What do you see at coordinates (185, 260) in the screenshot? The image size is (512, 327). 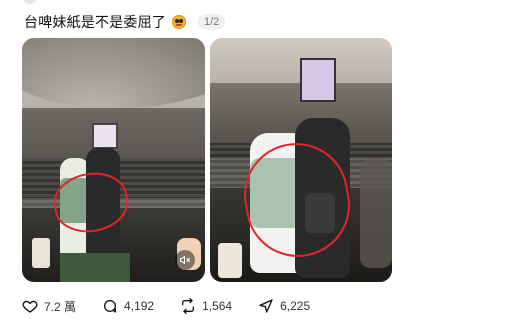 I see `volume-muted-icon` at bounding box center [185, 260].